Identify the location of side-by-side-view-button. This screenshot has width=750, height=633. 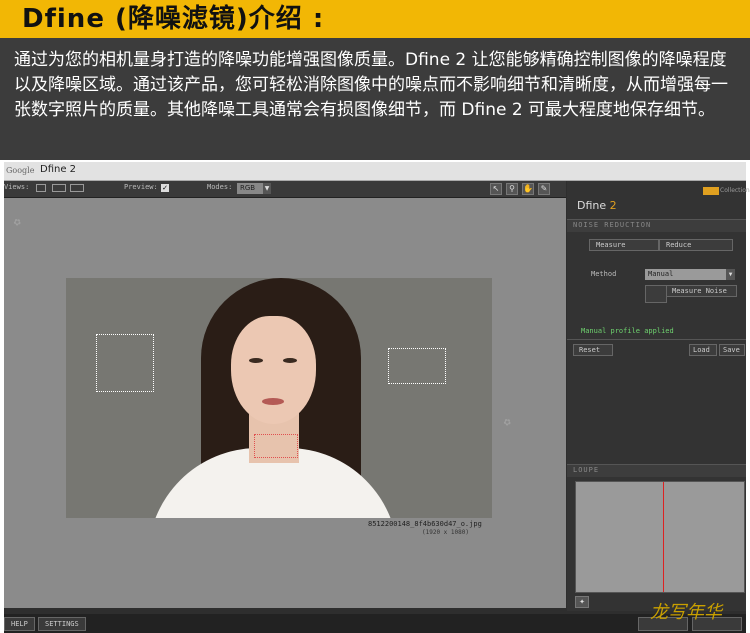
(77, 188).